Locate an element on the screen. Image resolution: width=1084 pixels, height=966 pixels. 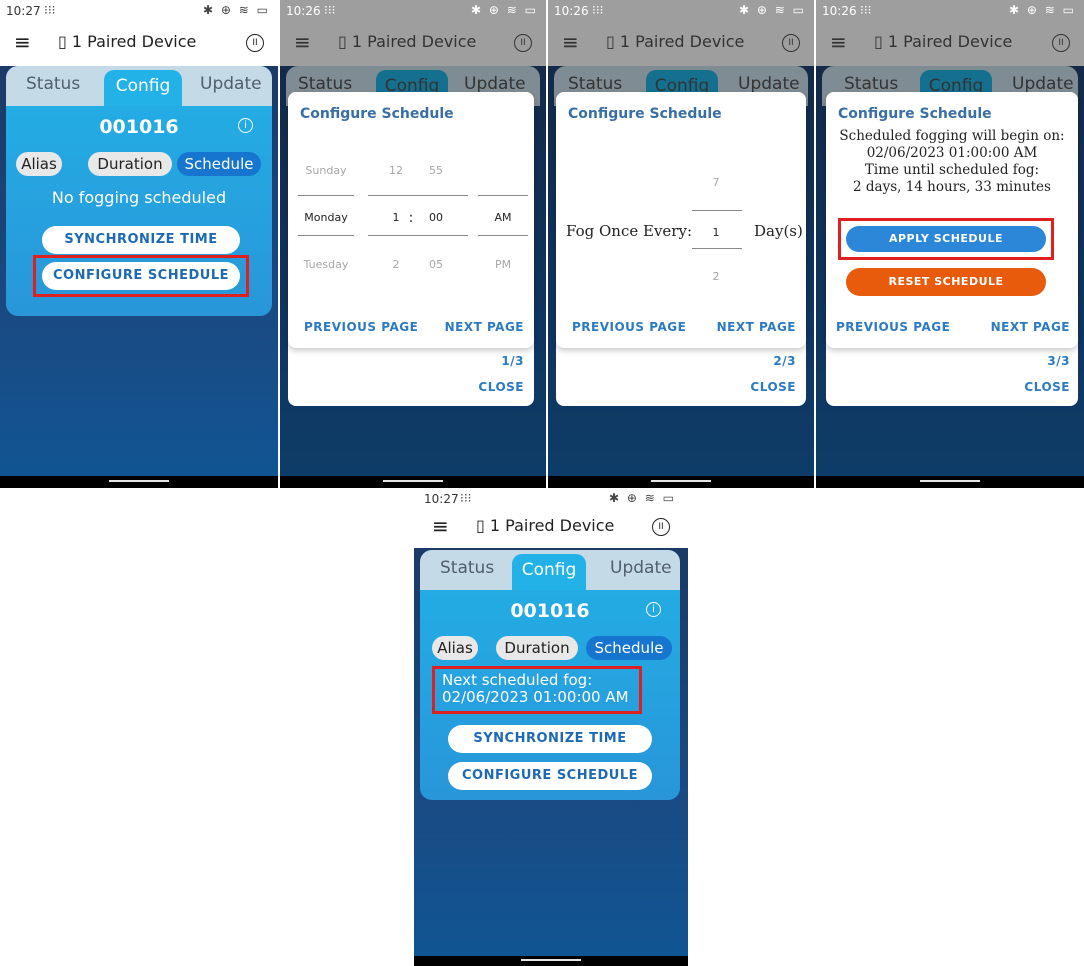
time-until-value: 2 days, 14 hours, 33 minutes is located at coordinates (952, 187).